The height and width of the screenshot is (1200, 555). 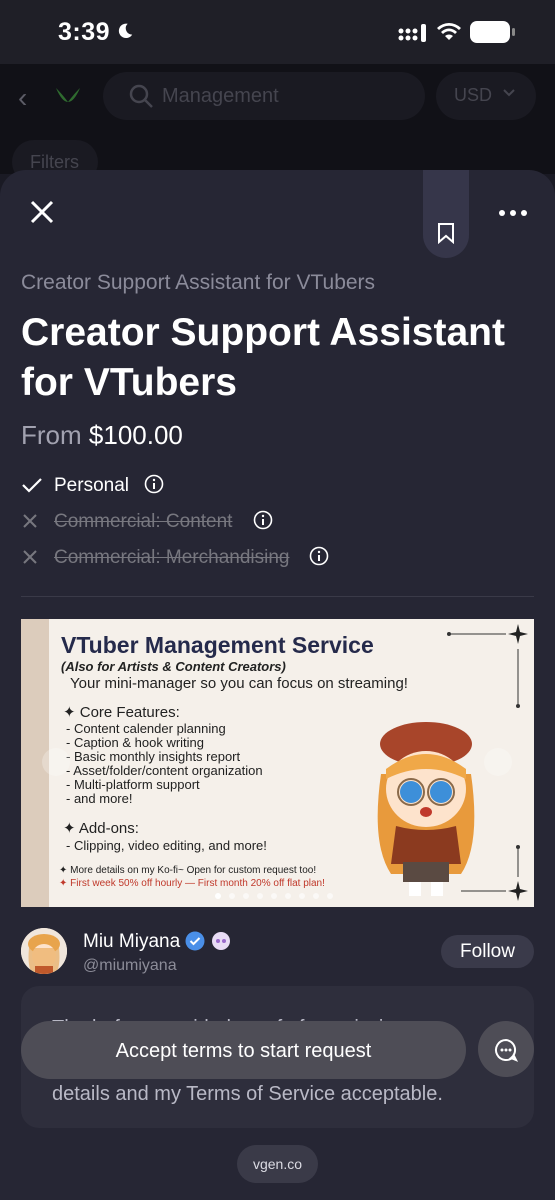 What do you see at coordinates (277, 596) in the screenshot?
I see `divider` at bounding box center [277, 596].